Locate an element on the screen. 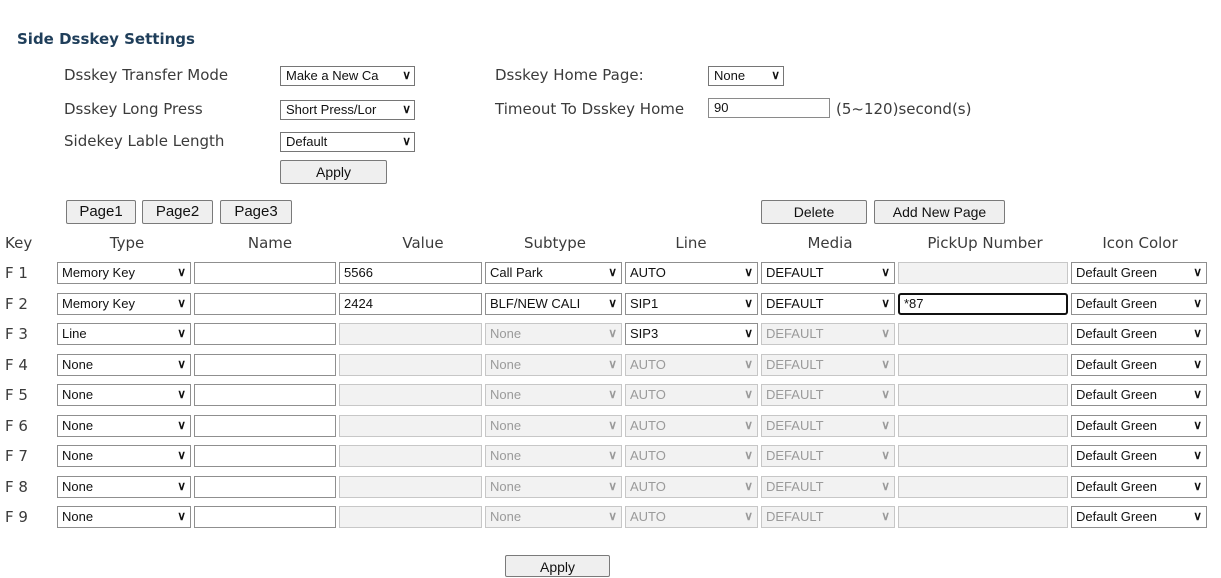 This screenshot has height=578, width=1221. timeout-label: Timeout To Dsskey Home is located at coordinates (590, 109).